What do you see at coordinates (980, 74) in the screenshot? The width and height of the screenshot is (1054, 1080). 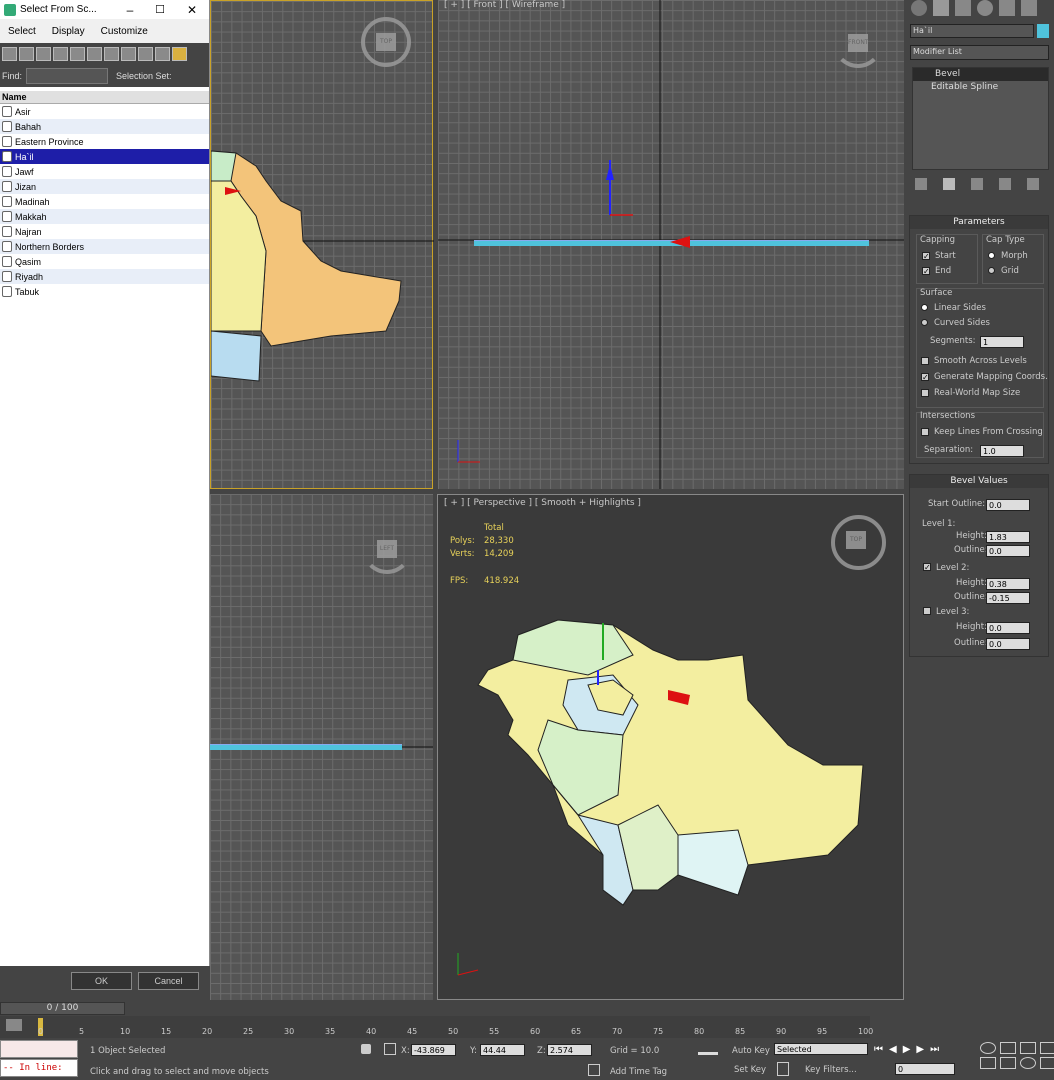 I see `stack-item-bevel: Bevel` at bounding box center [980, 74].